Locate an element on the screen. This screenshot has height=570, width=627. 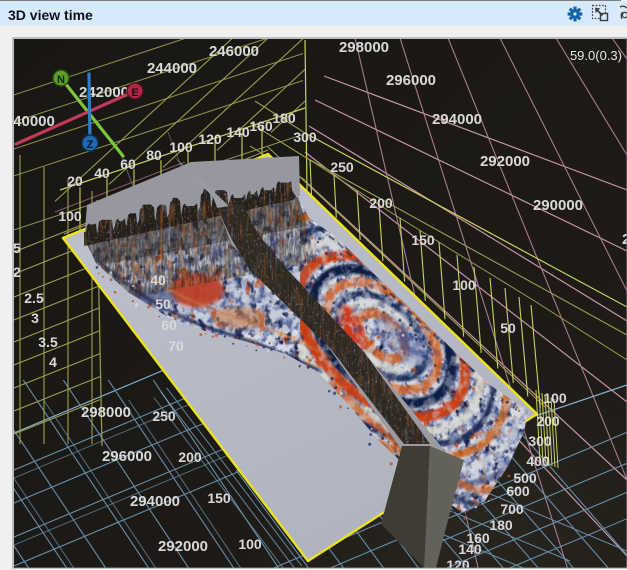
svg-text: 70 is located at coordinates (176, 346).